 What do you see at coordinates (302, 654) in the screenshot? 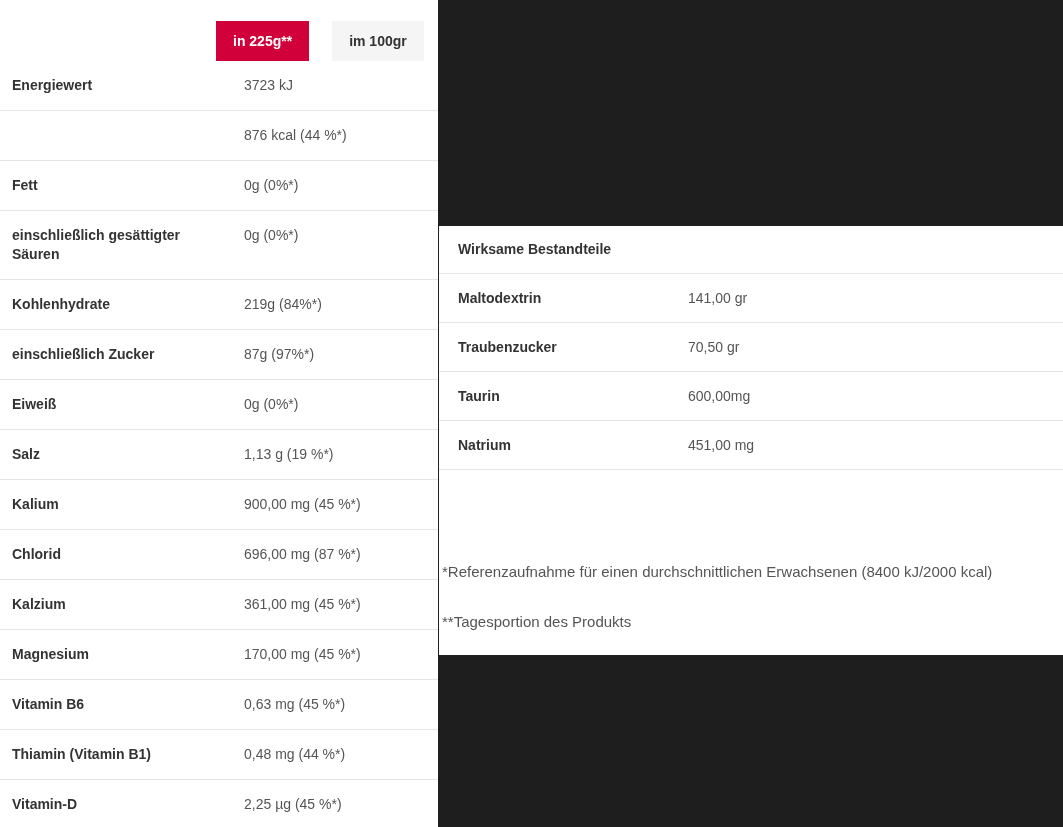
I see `nutrient-value: 170,00 mg (45 %*)` at bounding box center [302, 654].